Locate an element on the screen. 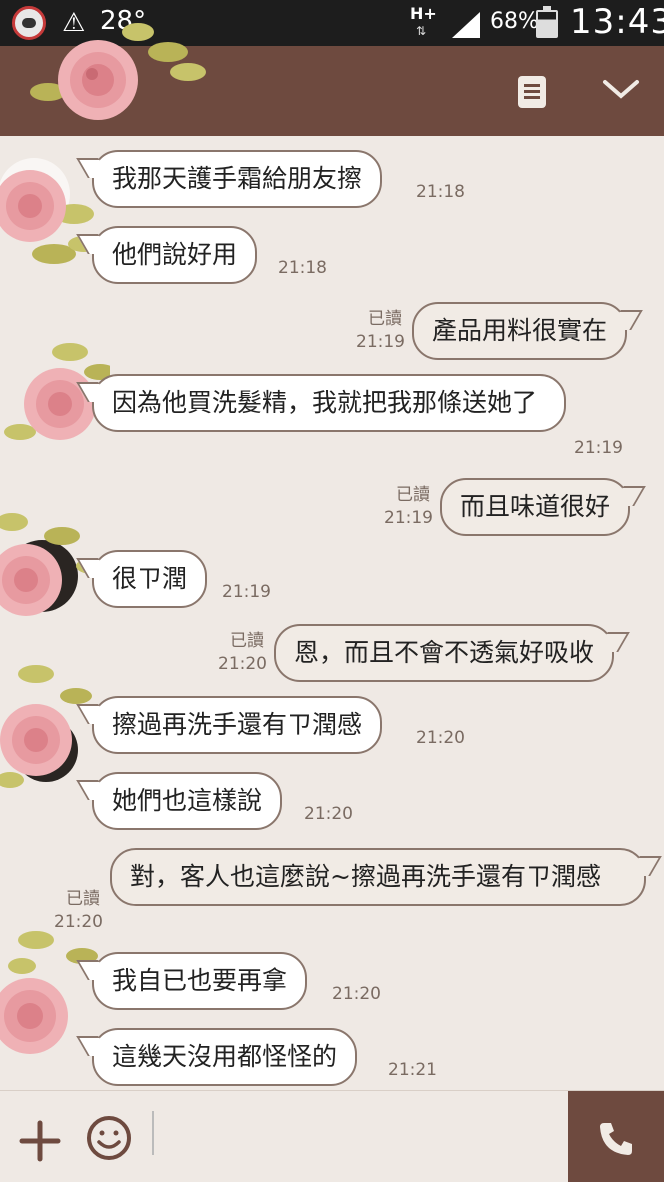 The width and height of the screenshot is (664, 1182). composer-bar is located at coordinates (332, 1136).